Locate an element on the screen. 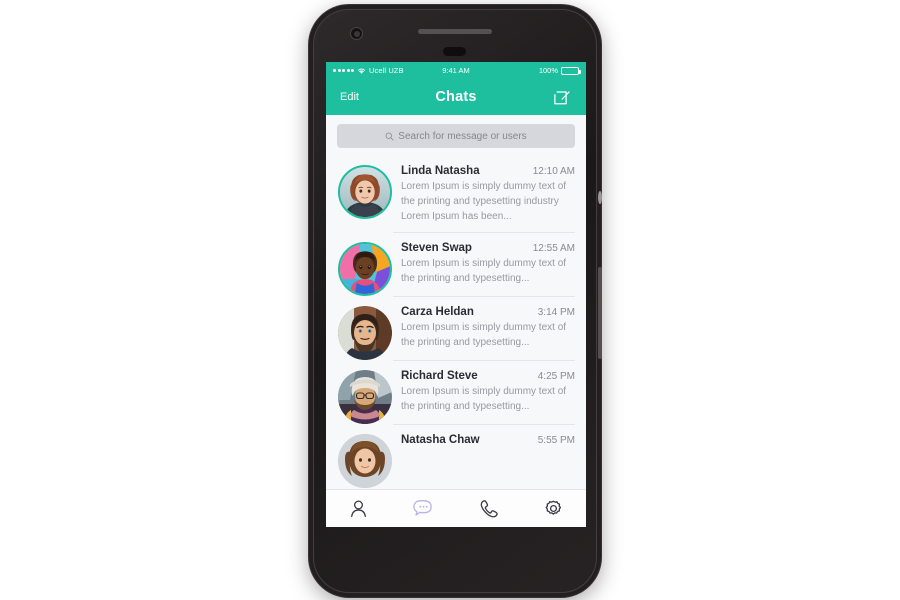 This screenshot has width=900, height=600. page-title: Chats is located at coordinates (456, 97).